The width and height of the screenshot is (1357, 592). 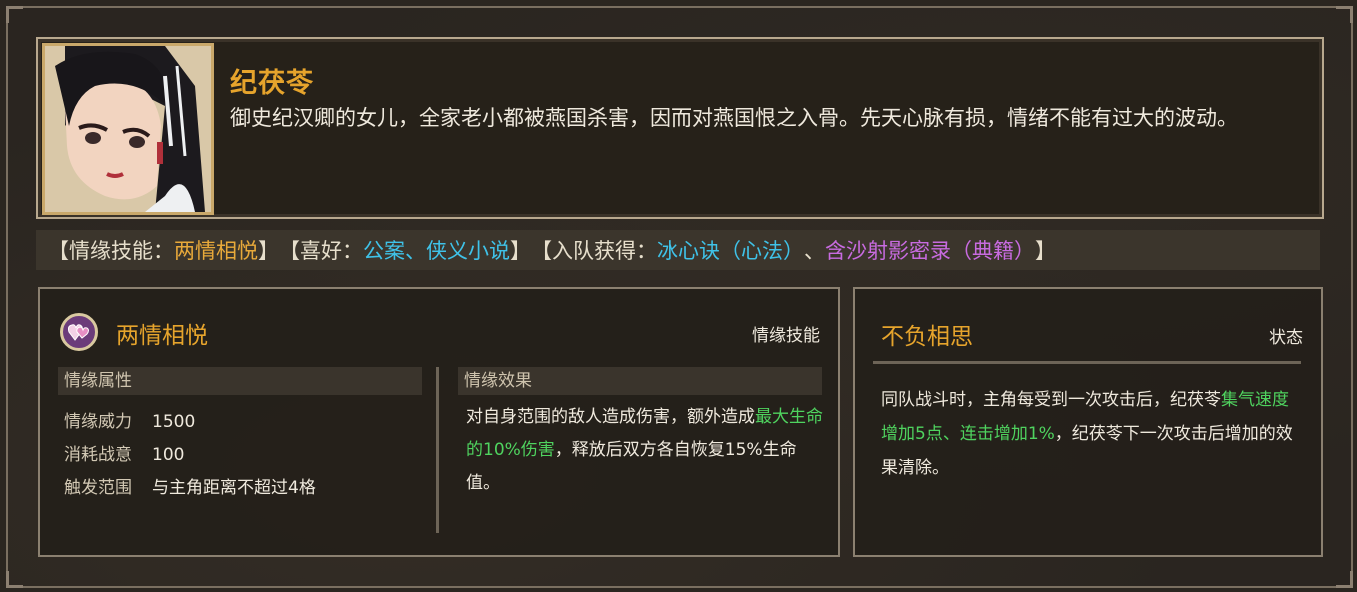 What do you see at coordinates (321, 251) in the screenshot?
I see `likes-prefix: 【喜好：` at bounding box center [321, 251].